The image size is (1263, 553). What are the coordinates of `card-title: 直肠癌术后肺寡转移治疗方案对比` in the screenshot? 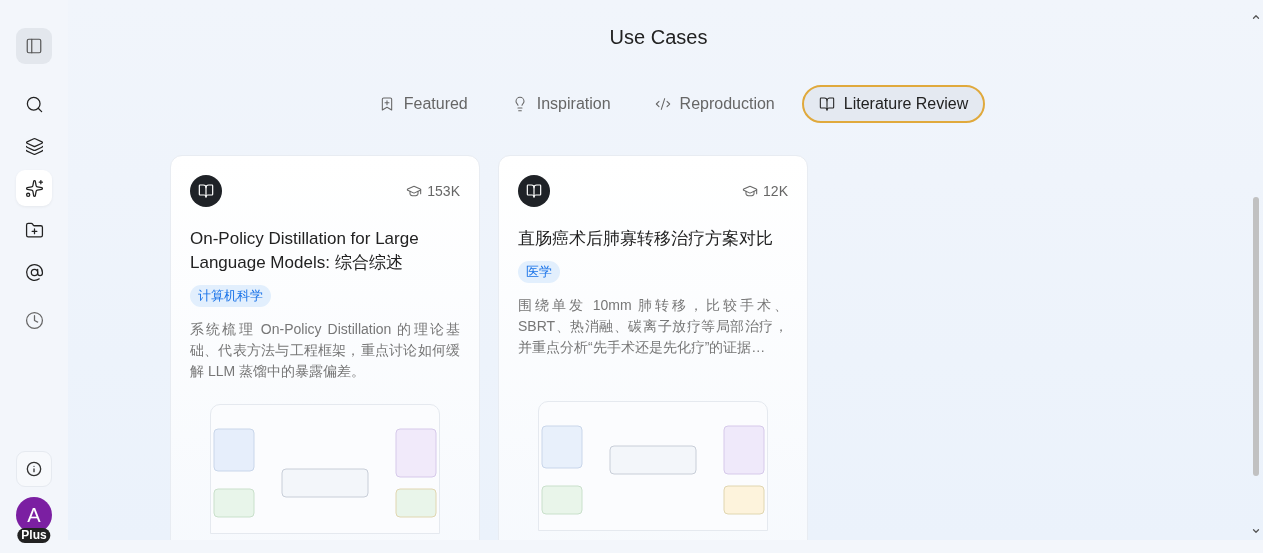 It's located at (646, 239).